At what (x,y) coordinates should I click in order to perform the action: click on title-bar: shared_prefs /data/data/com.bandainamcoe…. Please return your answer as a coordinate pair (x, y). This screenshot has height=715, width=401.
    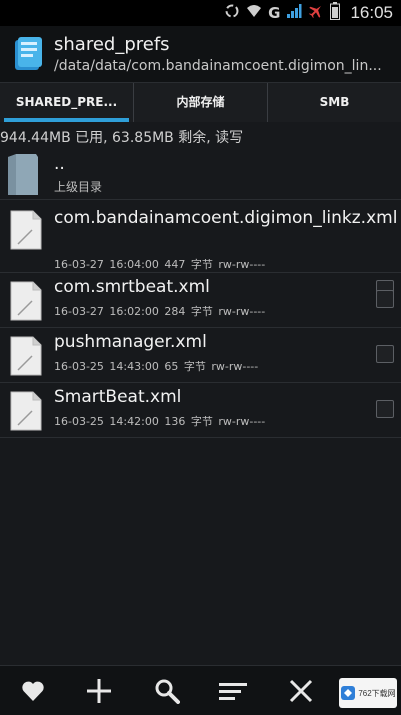
    Looking at the image, I should click on (200, 54).